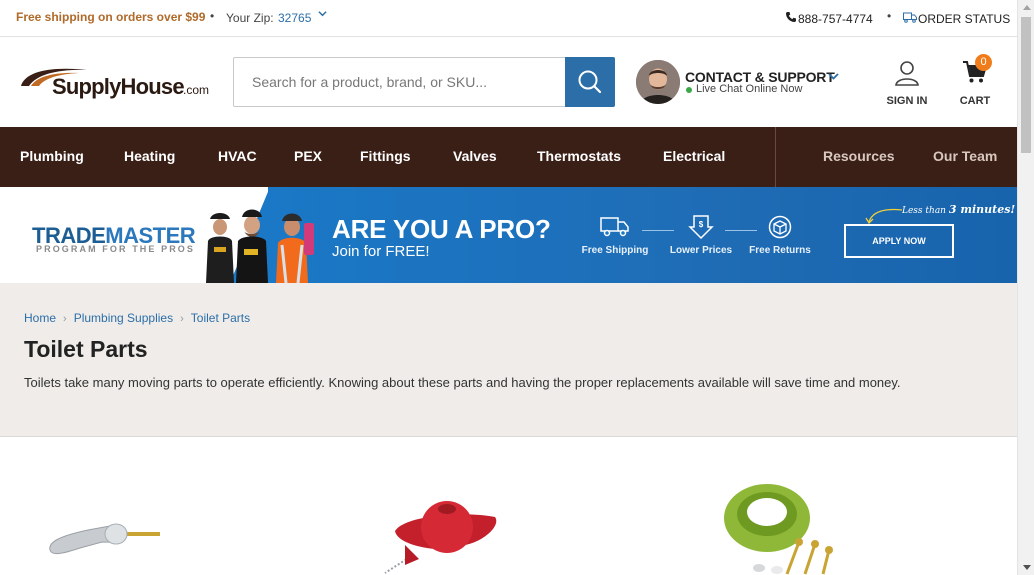 Image resolution: width=1034 pixels, height=575 pixels. Describe the element at coordinates (983, 62) in the screenshot. I see `cart-count-badge: 0` at that location.